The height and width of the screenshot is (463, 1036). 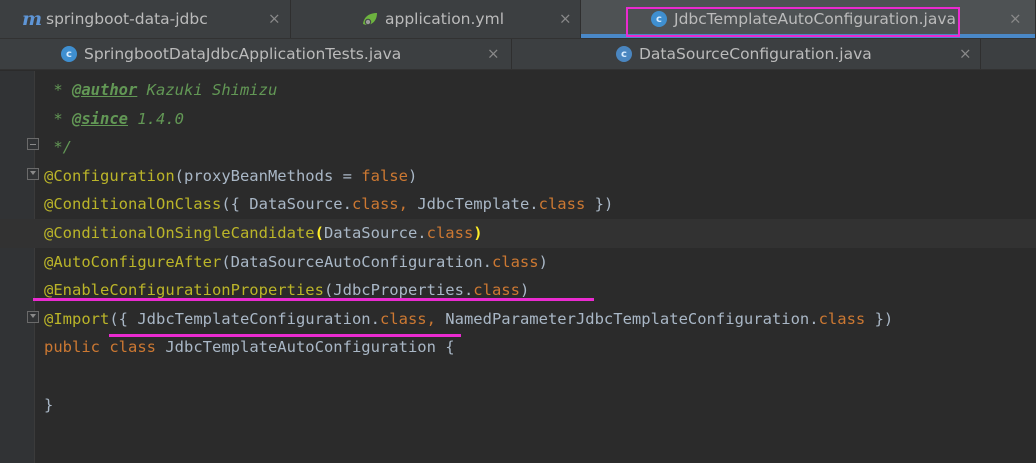 I want to click on code-text: }, so click(x=48, y=405).